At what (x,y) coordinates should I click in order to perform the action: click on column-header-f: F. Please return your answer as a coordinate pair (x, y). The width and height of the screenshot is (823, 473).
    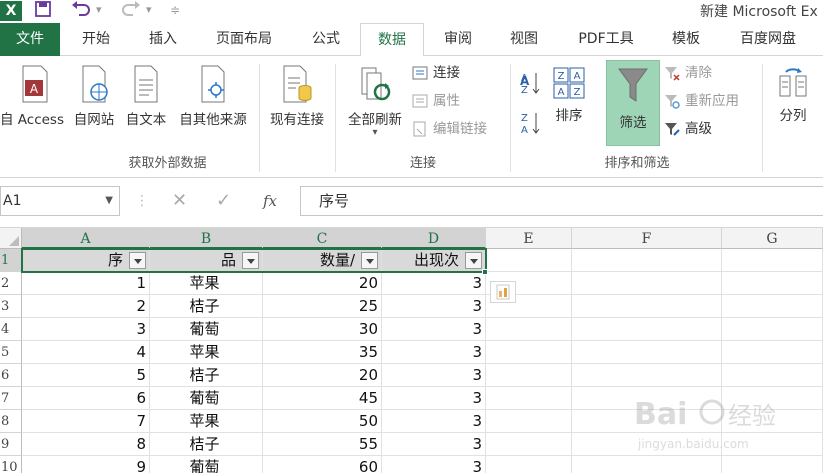
    Looking at the image, I should click on (647, 238).